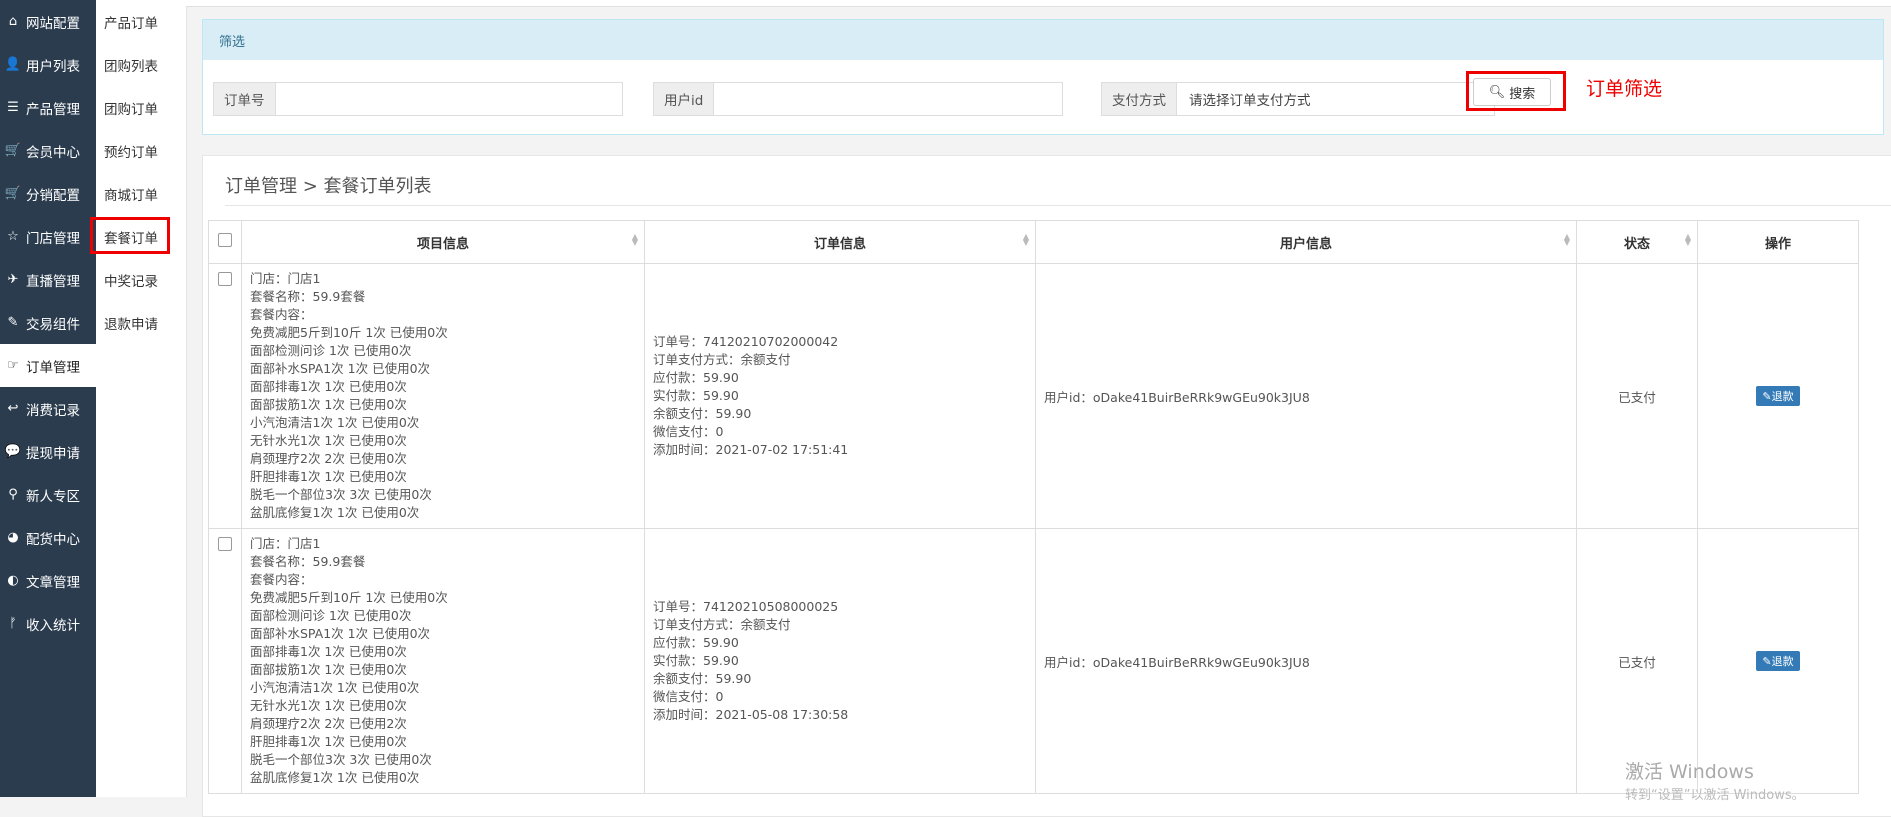 The image size is (1891, 817). I want to click on sidebar-item-6: ✈ 直播管理, so click(48, 279).